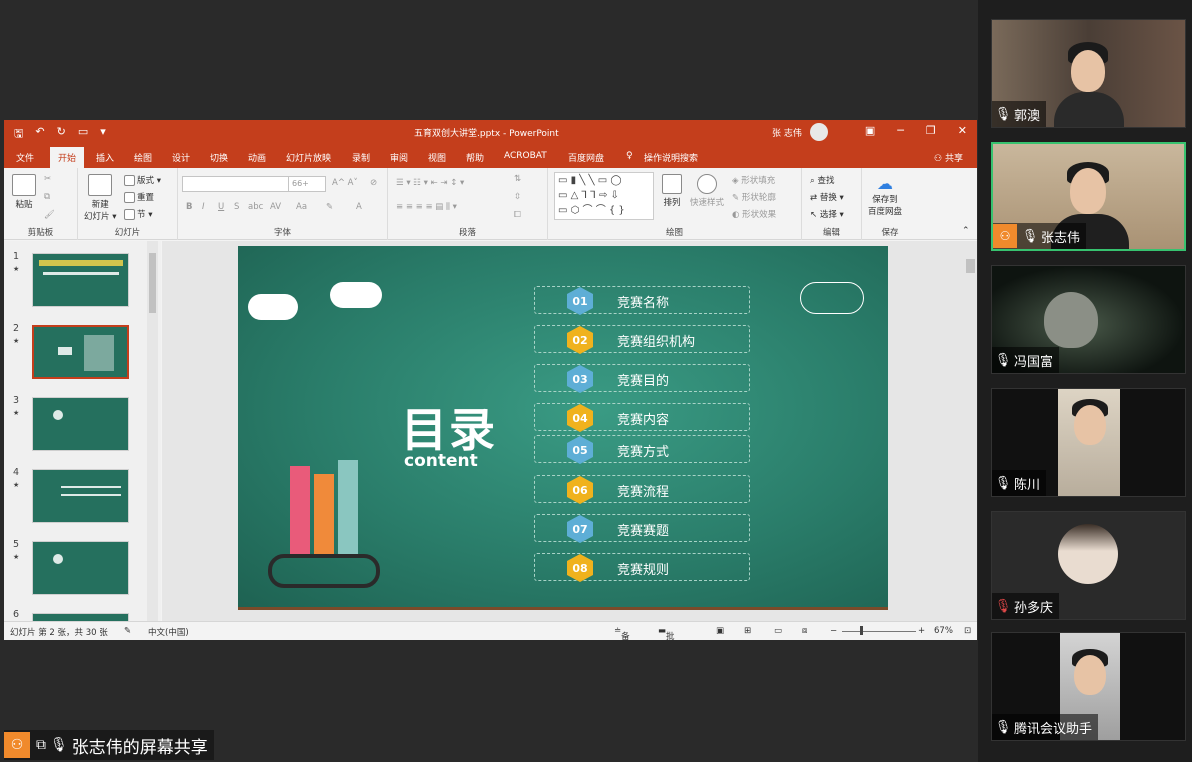 This screenshot has width=1192, height=762. What do you see at coordinates (822, 180) in the screenshot?
I see `find-button: ⌕ 查找` at bounding box center [822, 180].